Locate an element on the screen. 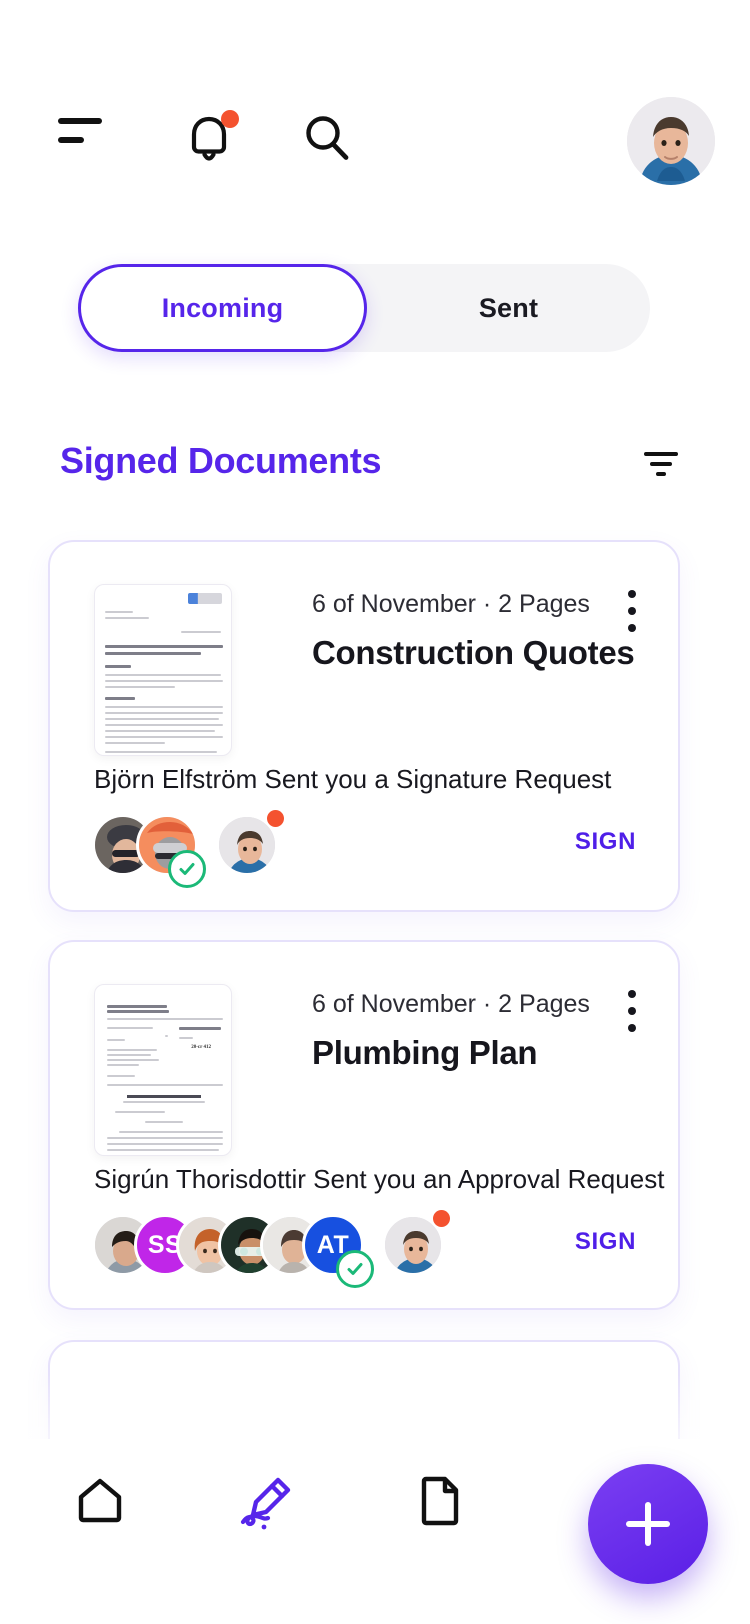  notification-badge-dot is located at coordinates (230, 119).